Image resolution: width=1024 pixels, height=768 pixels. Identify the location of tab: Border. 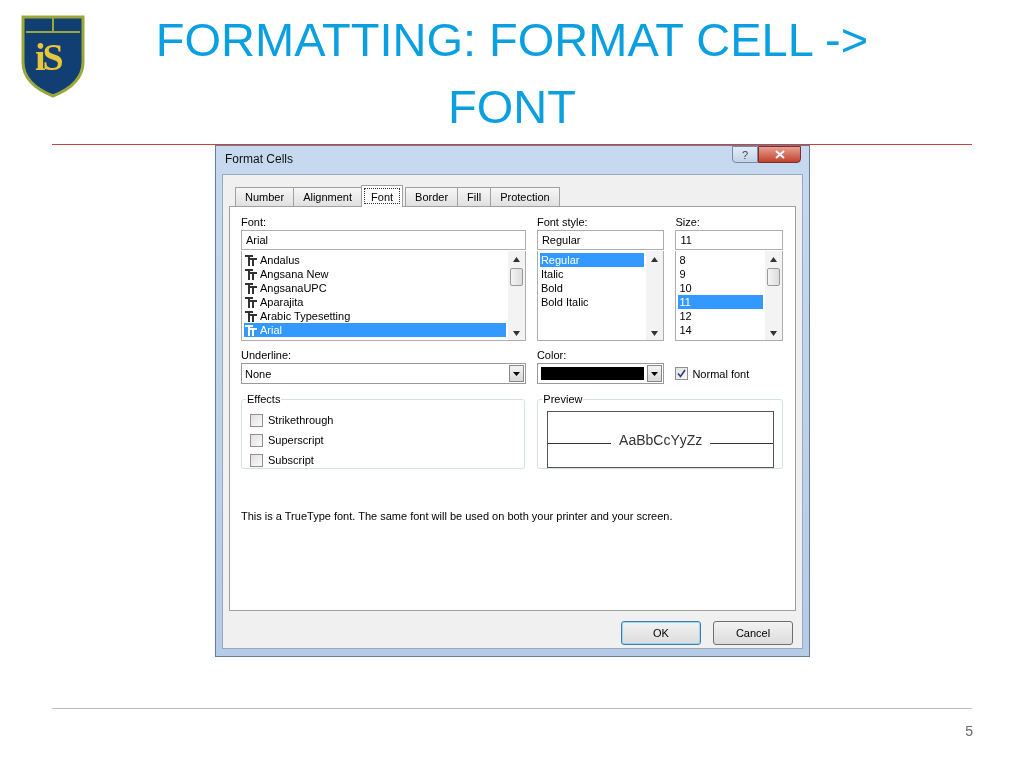
(432, 196).